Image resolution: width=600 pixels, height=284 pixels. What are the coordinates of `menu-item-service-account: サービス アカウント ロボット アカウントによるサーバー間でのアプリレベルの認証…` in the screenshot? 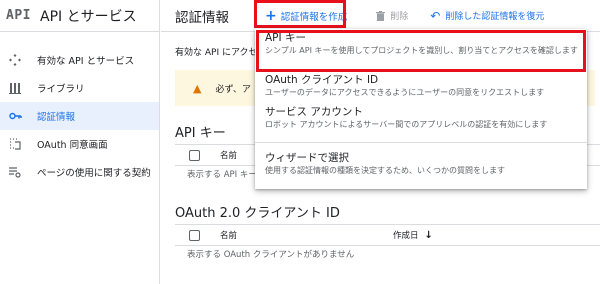 It's located at (421, 118).